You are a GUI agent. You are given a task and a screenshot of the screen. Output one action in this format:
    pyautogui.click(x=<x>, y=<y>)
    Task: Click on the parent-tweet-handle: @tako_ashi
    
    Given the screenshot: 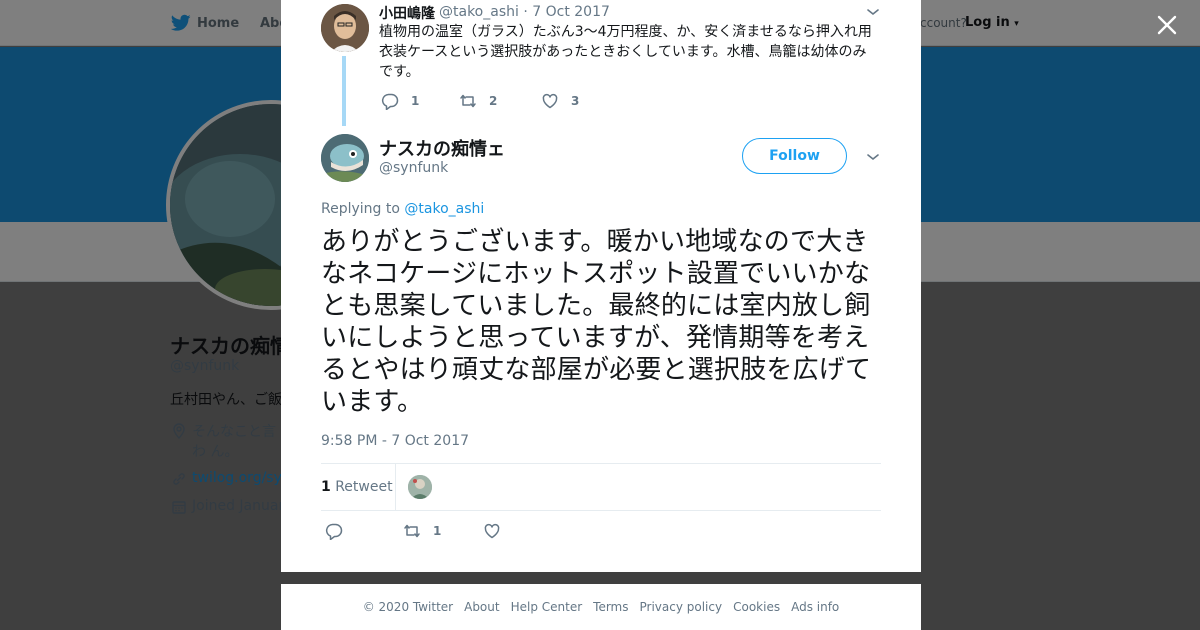 What is the action you would take?
    pyautogui.click(x=479, y=12)
    